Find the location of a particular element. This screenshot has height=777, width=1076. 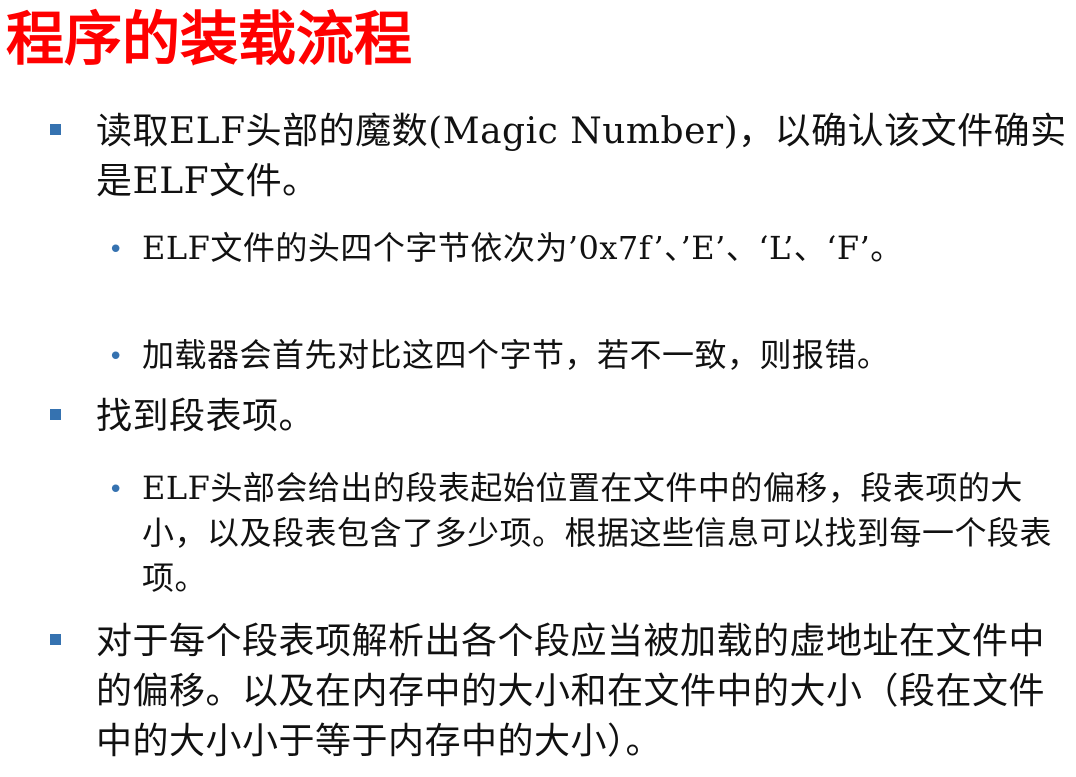

sub-bullet-text: ELF文件的头四个字节依次为’0x7f’、’E’、‘L’、‘F’。 is located at coordinates (522, 248).